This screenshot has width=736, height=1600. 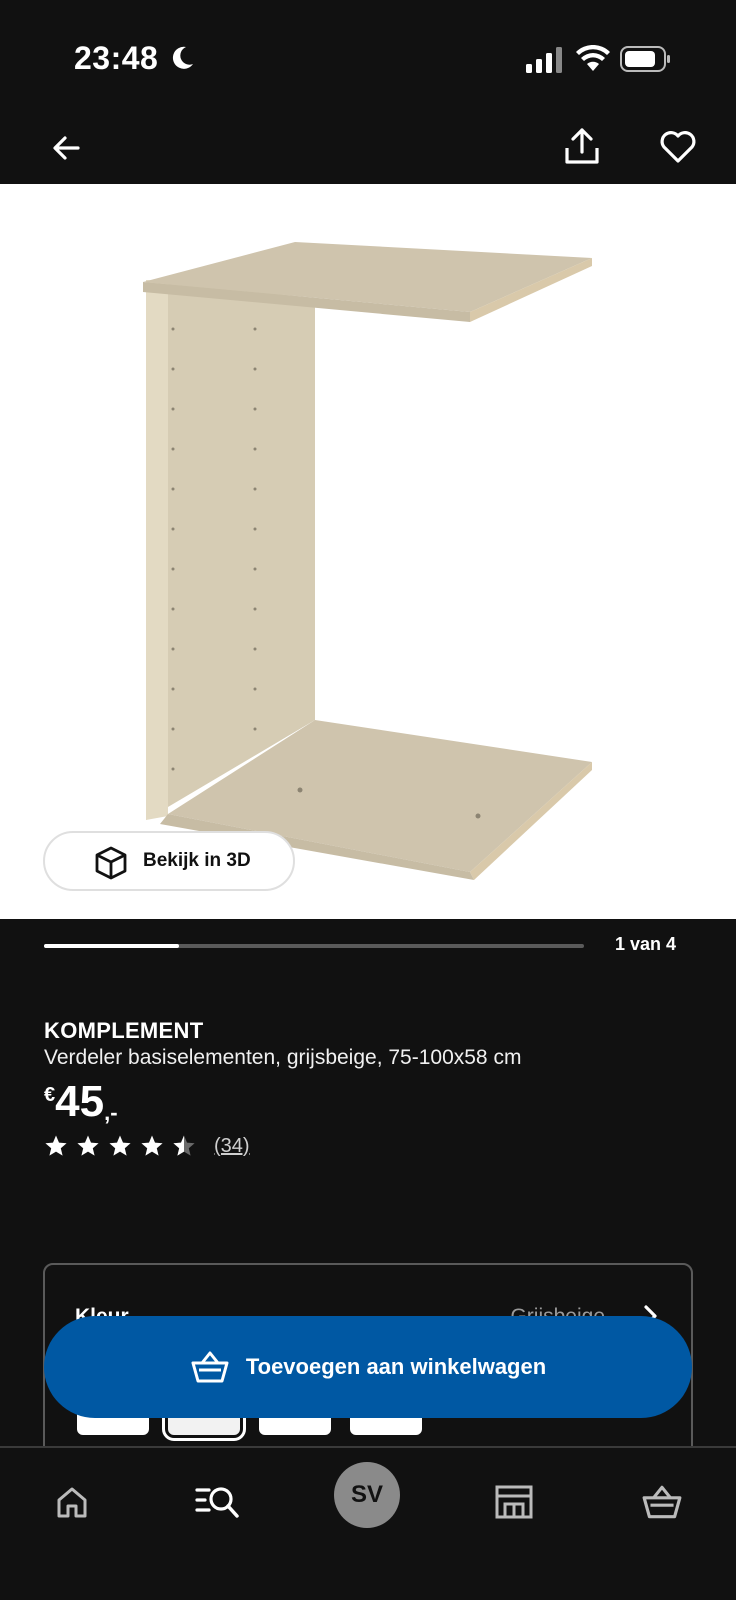 What do you see at coordinates (645, 59) in the screenshot?
I see `battery-icon` at bounding box center [645, 59].